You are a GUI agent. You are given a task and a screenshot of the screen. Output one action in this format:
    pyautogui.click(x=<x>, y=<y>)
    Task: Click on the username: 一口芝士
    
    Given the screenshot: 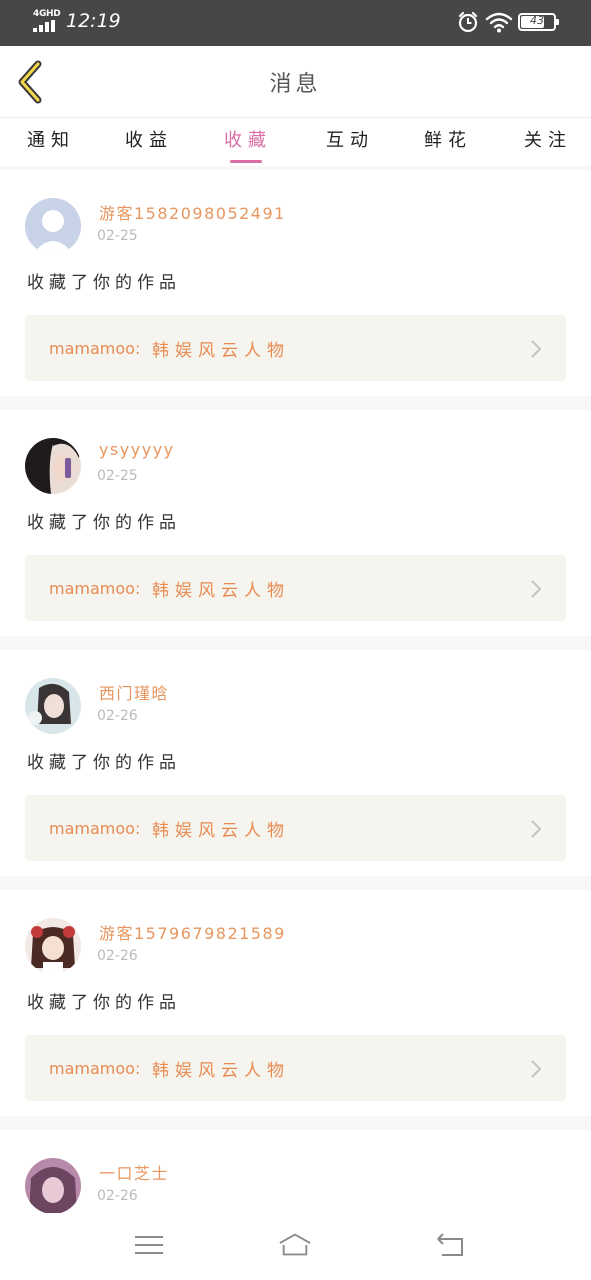 What is the action you would take?
    pyautogui.click(x=134, y=1172)
    